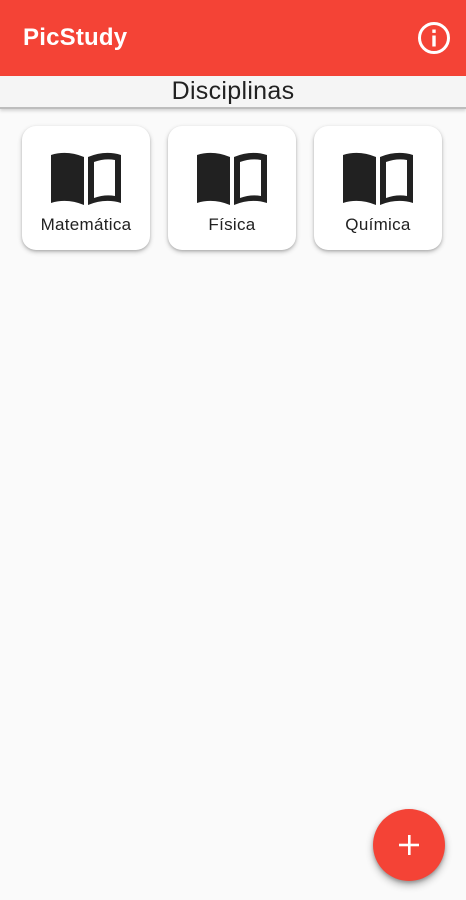 The width and height of the screenshot is (466, 900). Describe the element at coordinates (378, 224) in the screenshot. I see `subject-label: Química` at that location.